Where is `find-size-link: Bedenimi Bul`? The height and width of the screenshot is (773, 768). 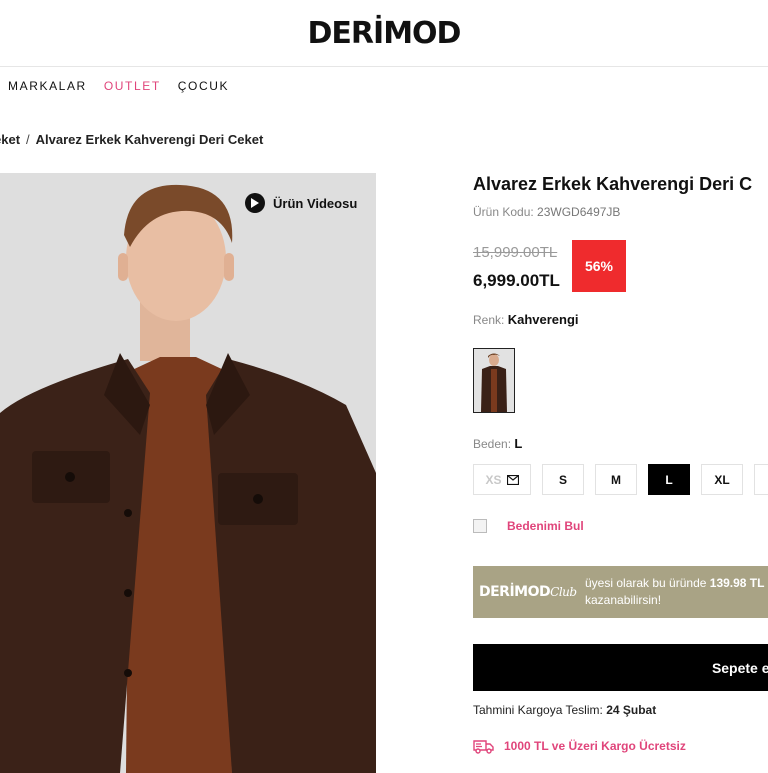
find-size-link: Bedenimi Bul is located at coordinates (528, 526).